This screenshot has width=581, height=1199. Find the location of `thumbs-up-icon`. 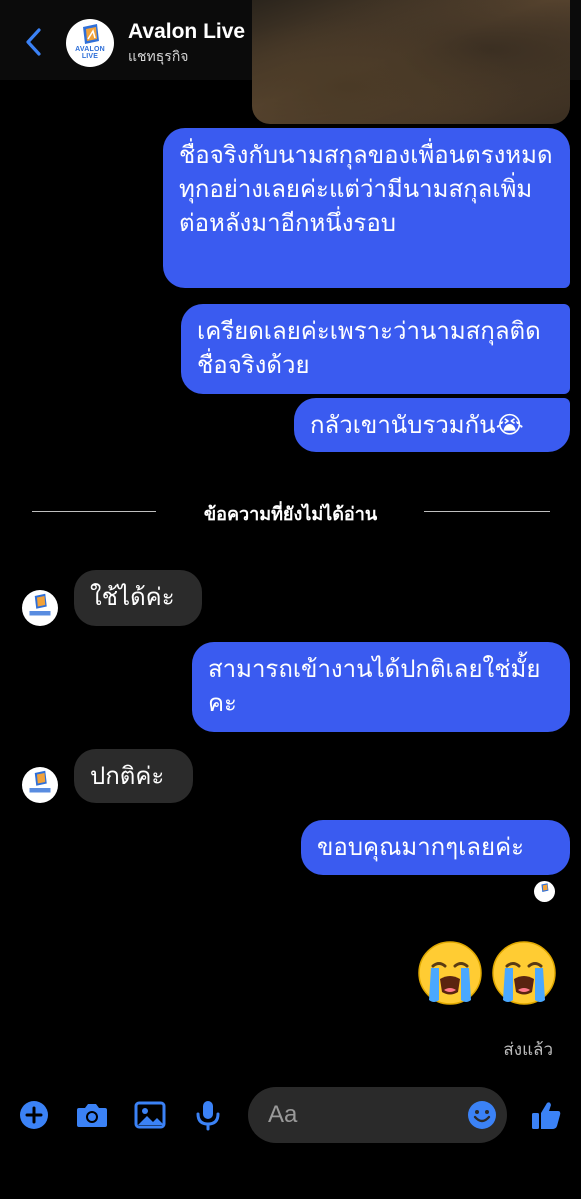

thumbs-up-icon is located at coordinates (546, 1115).